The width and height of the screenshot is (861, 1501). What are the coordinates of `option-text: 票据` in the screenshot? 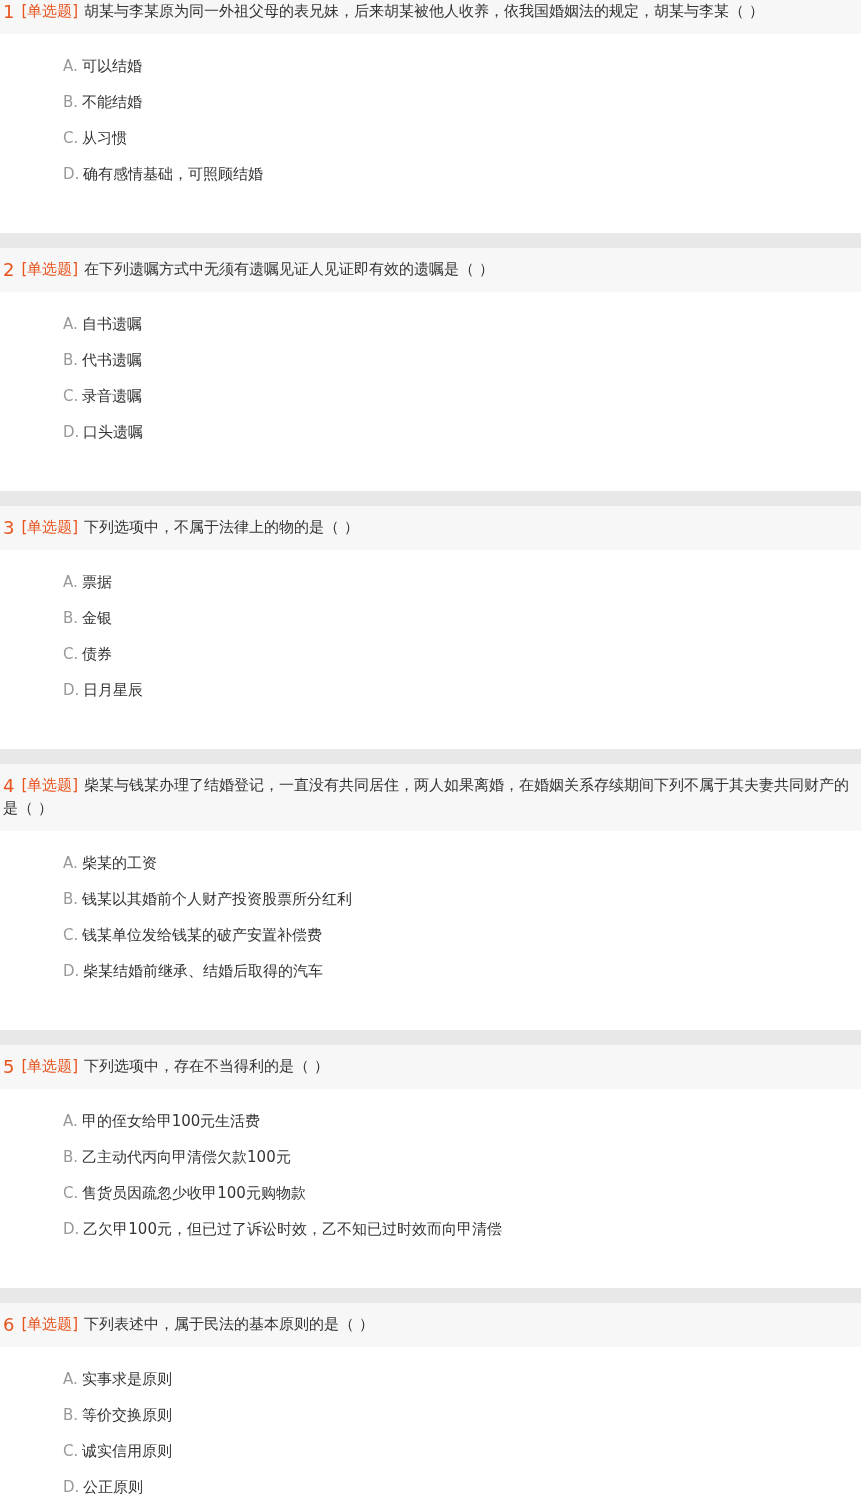 It's located at (96, 582).